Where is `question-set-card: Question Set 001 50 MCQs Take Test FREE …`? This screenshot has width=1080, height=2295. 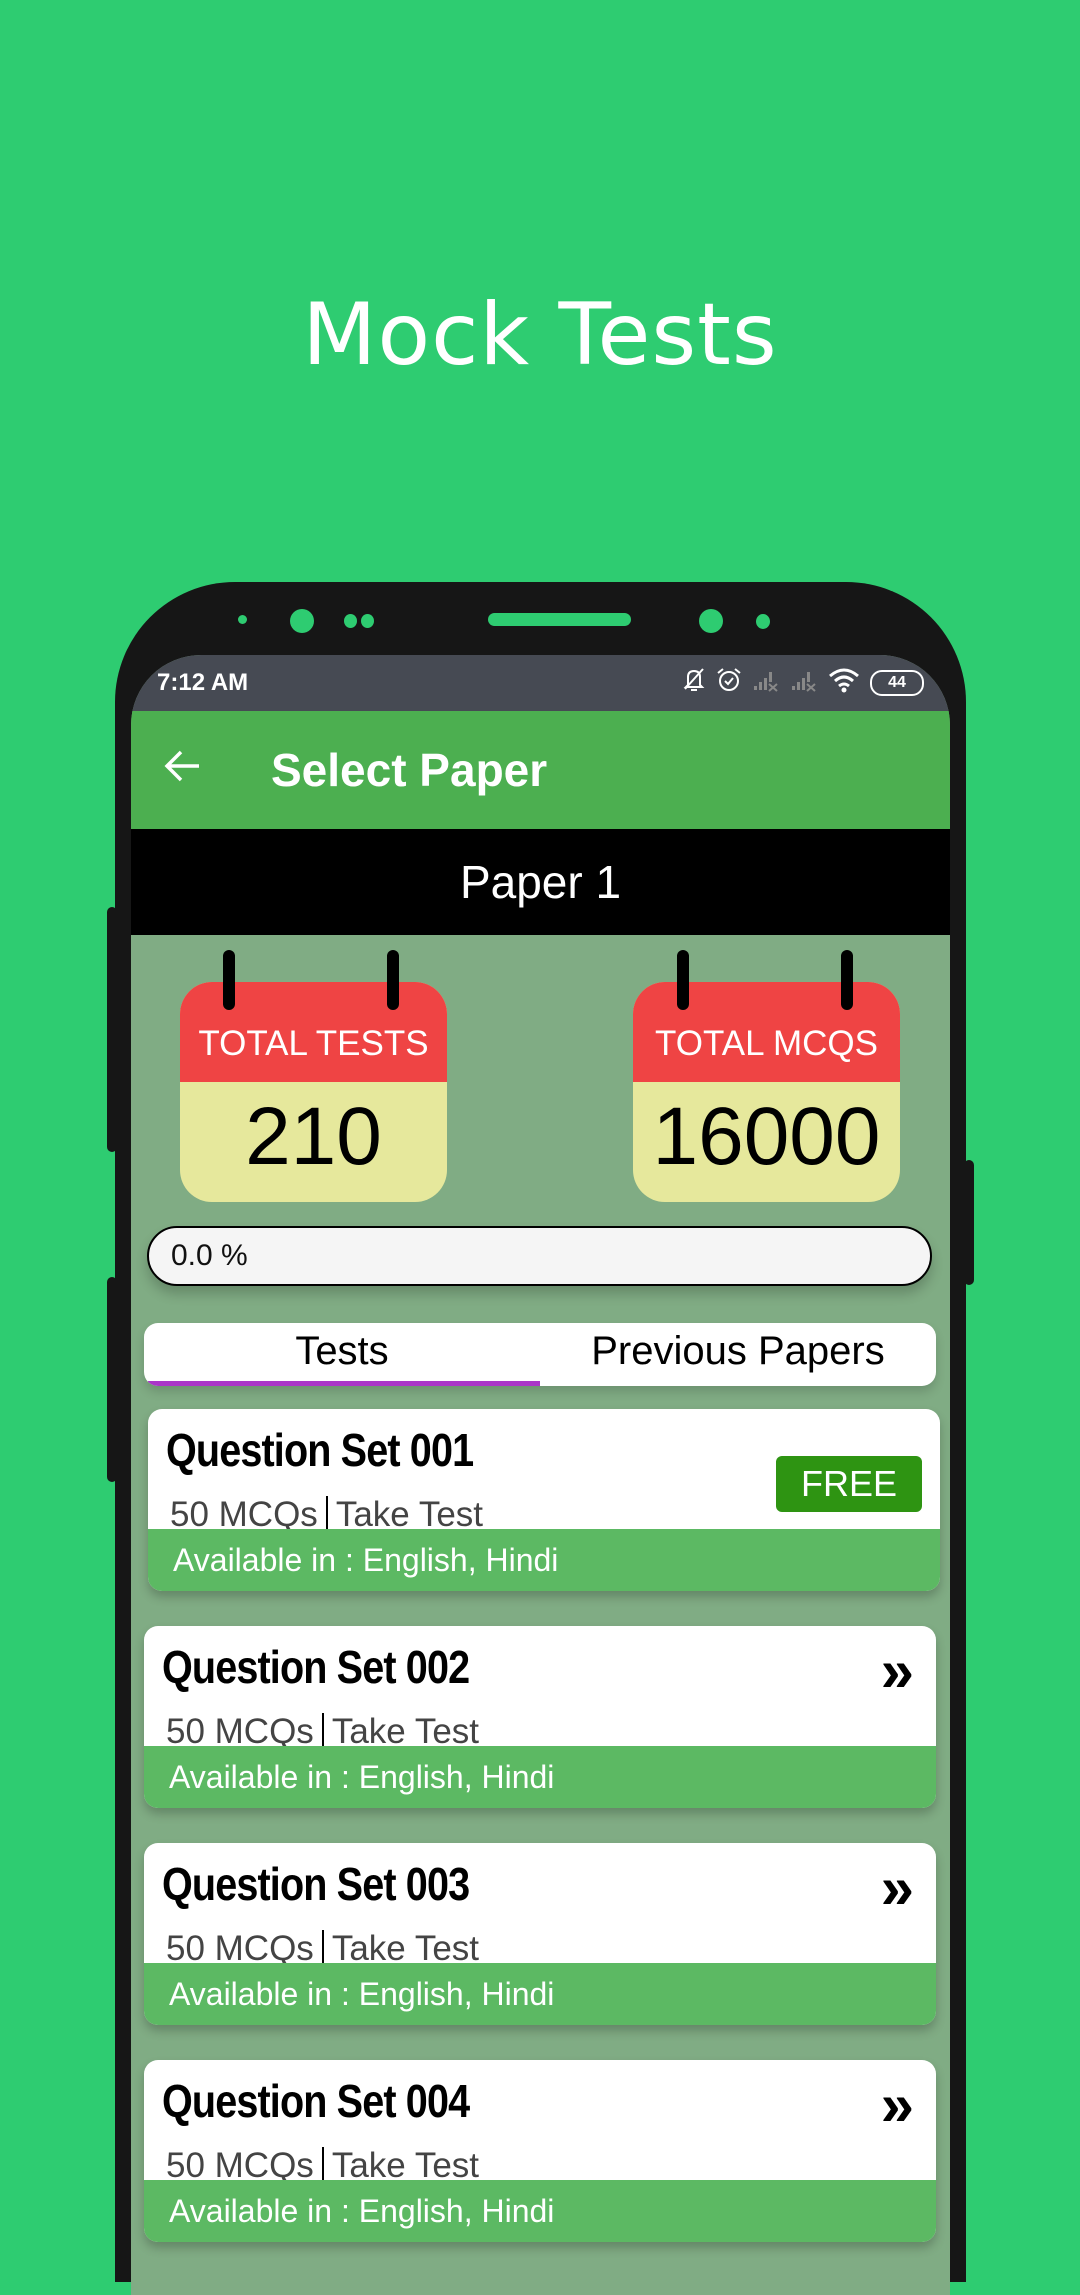
question-set-card: Question Set 001 50 MCQs Take Test FREE … is located at coordinates (544, 1500).